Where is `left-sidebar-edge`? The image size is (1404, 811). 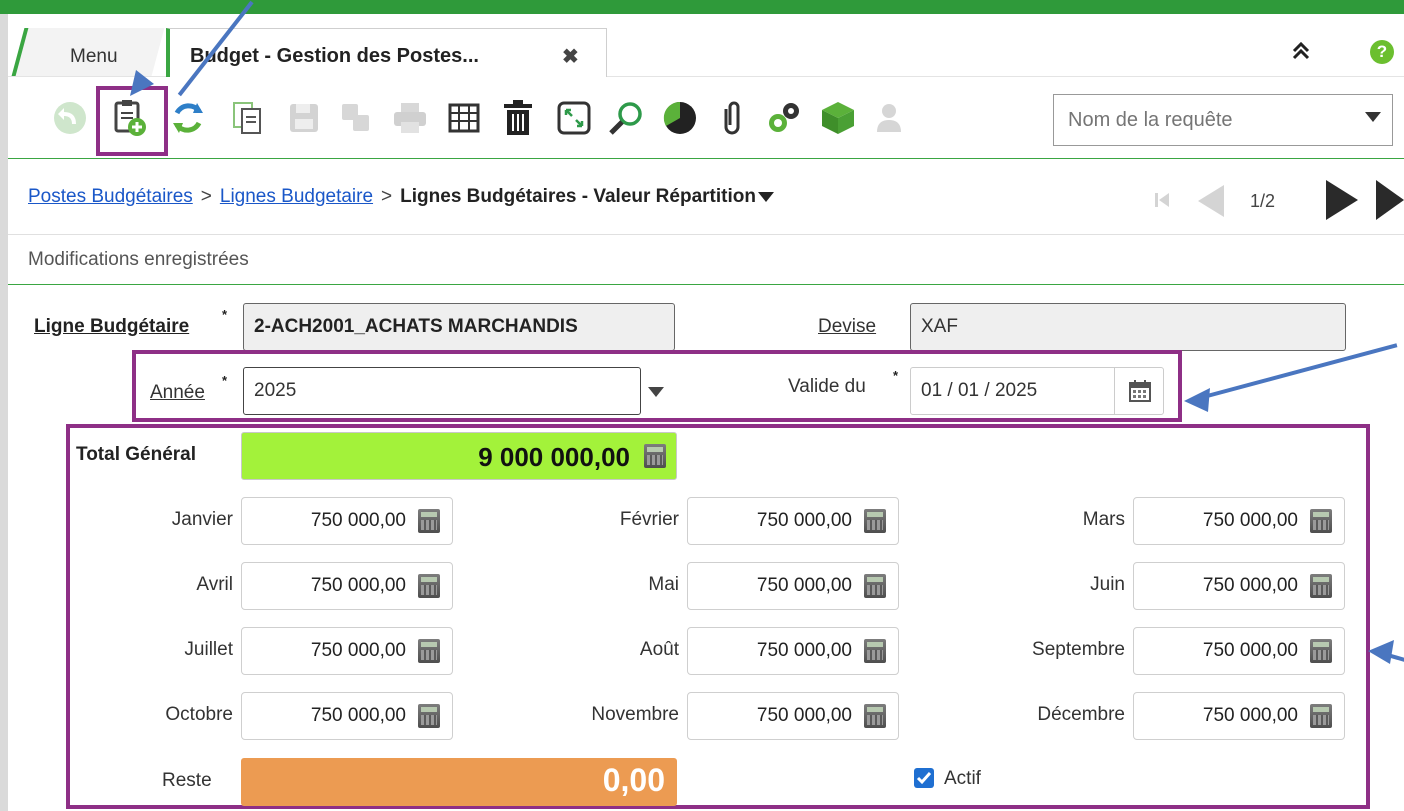
left-sidebar-edge is located at coordinates (4, 412).